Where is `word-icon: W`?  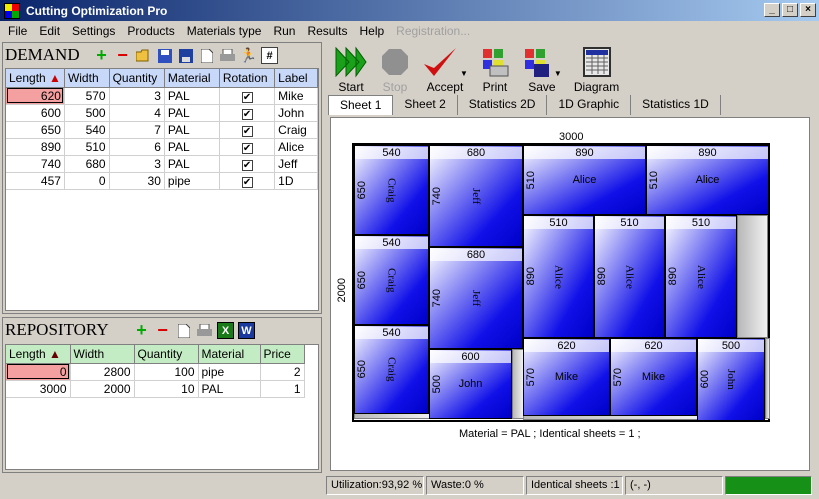
word-icon: W is located at coordinates (246, 330).